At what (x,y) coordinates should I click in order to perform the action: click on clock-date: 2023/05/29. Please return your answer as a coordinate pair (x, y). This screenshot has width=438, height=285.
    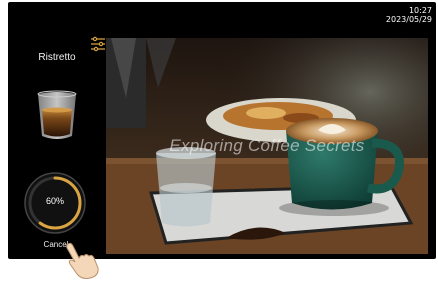
    Looking at the image, I should click on (408, 19).